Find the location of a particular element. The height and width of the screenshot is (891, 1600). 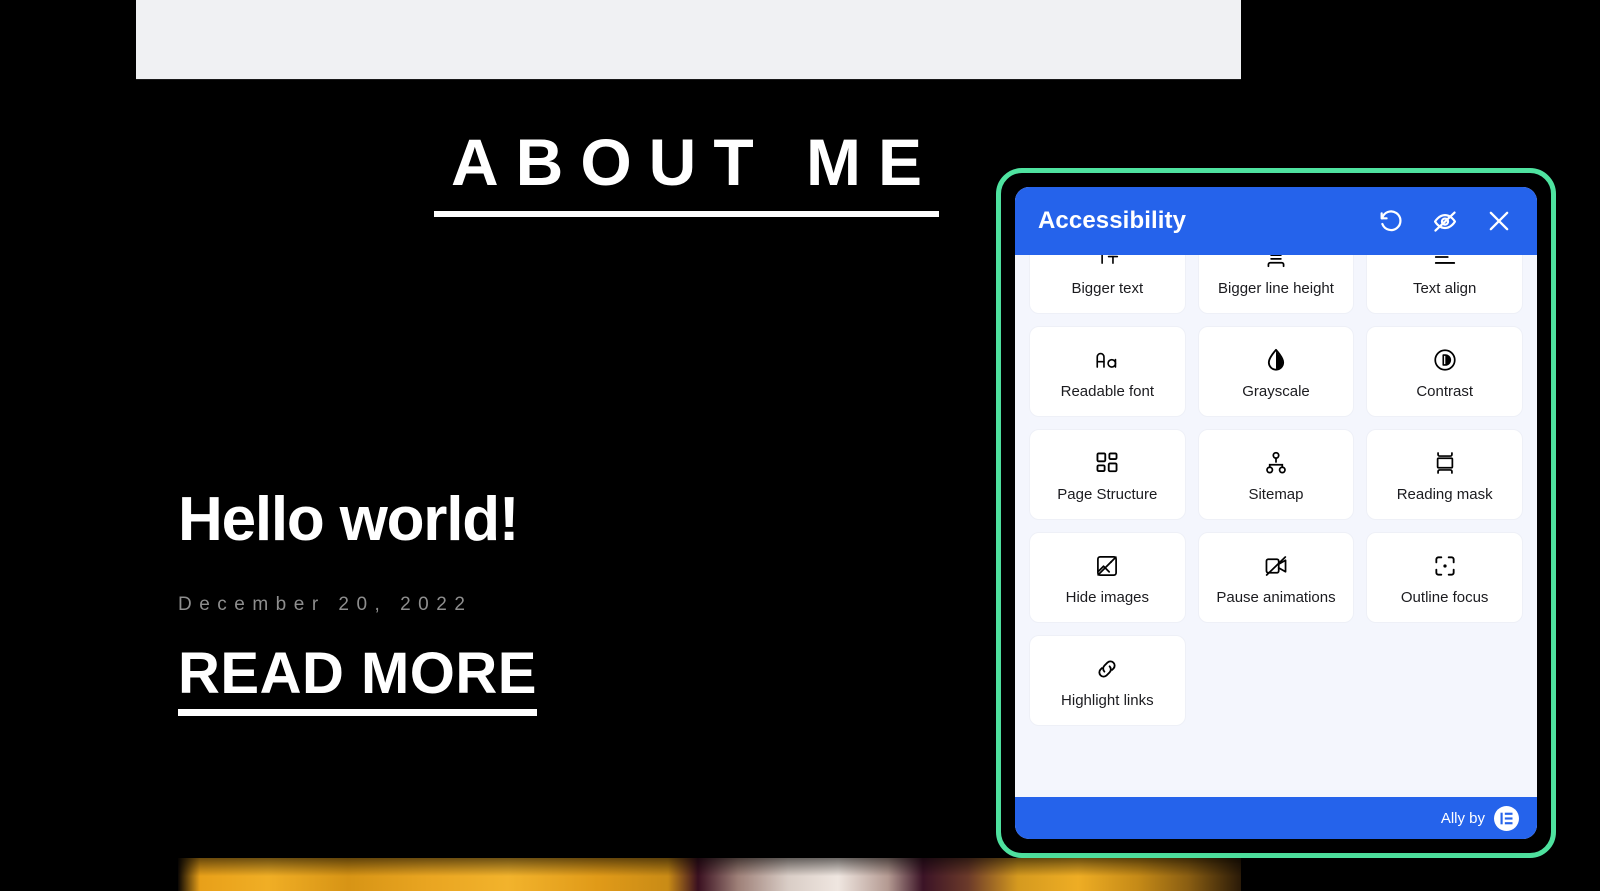

sitemap-icon is located at coordinates (1276, 463).